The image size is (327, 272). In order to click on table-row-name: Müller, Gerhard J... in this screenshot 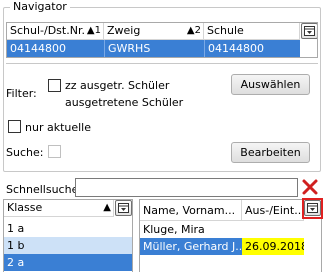, I will do `click(191, 246)`.